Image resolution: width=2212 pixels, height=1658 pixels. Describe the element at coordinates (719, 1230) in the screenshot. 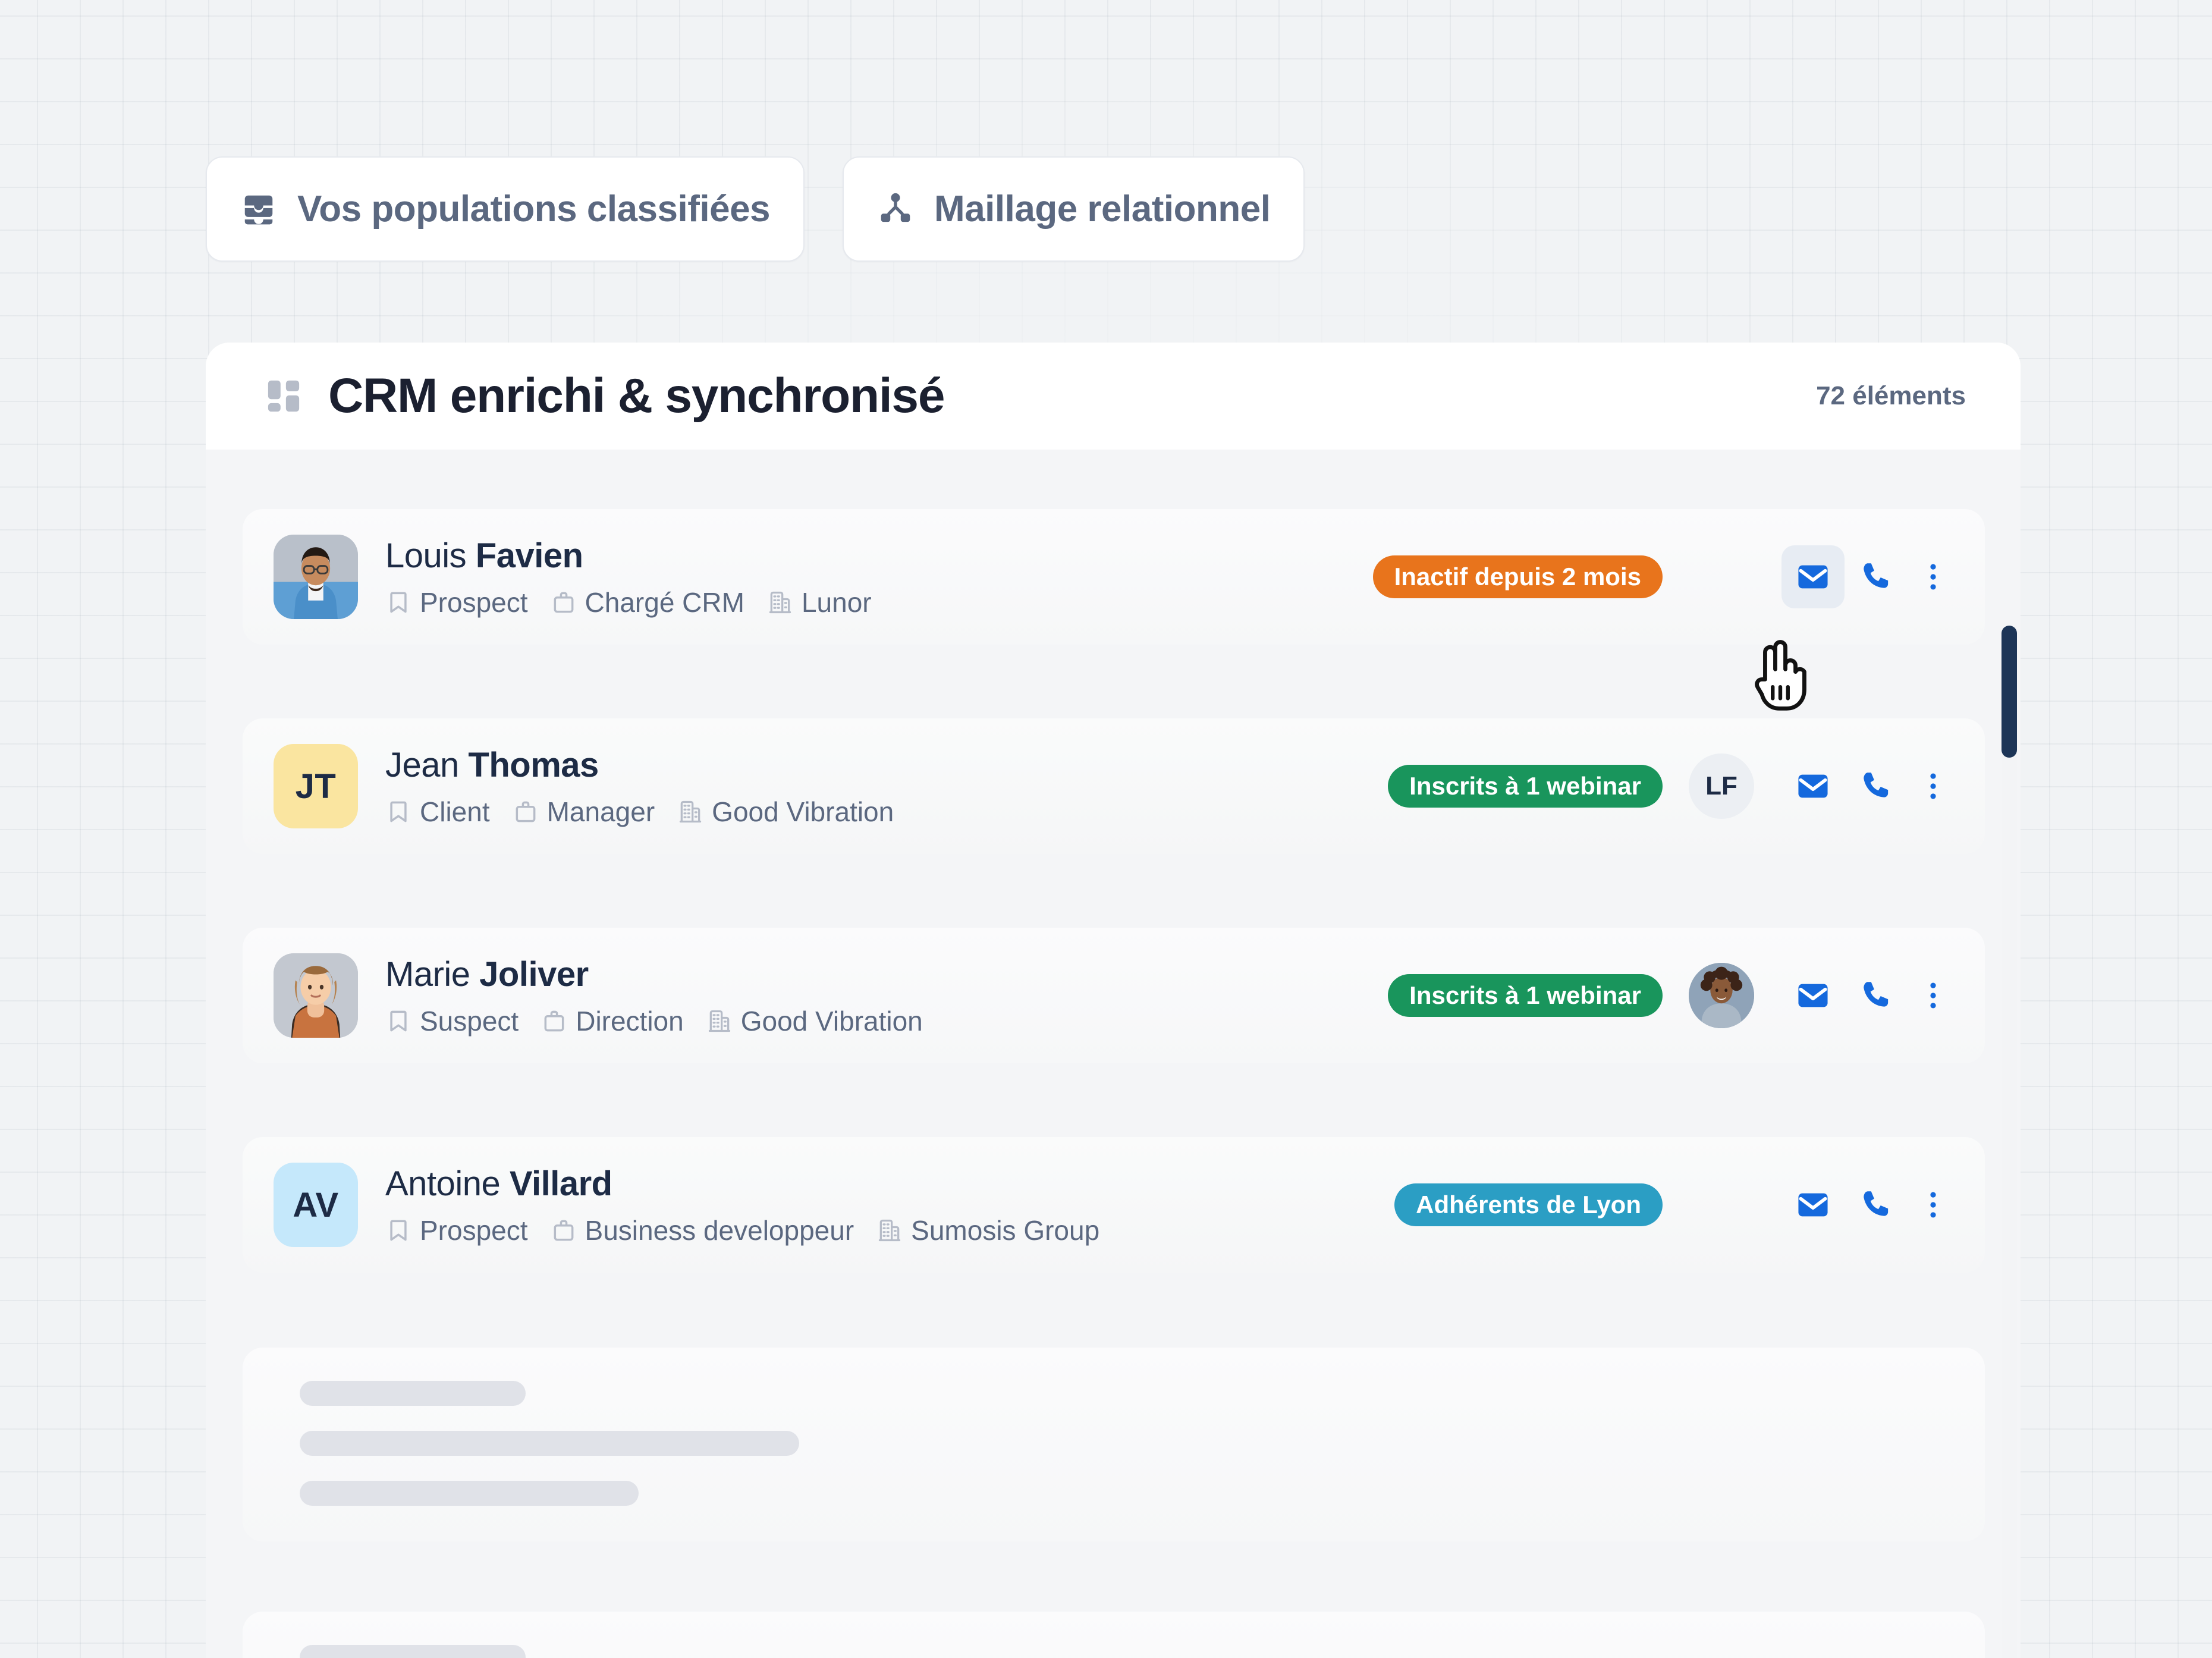

I see `meta-role-label: Business developpeur` at that location.